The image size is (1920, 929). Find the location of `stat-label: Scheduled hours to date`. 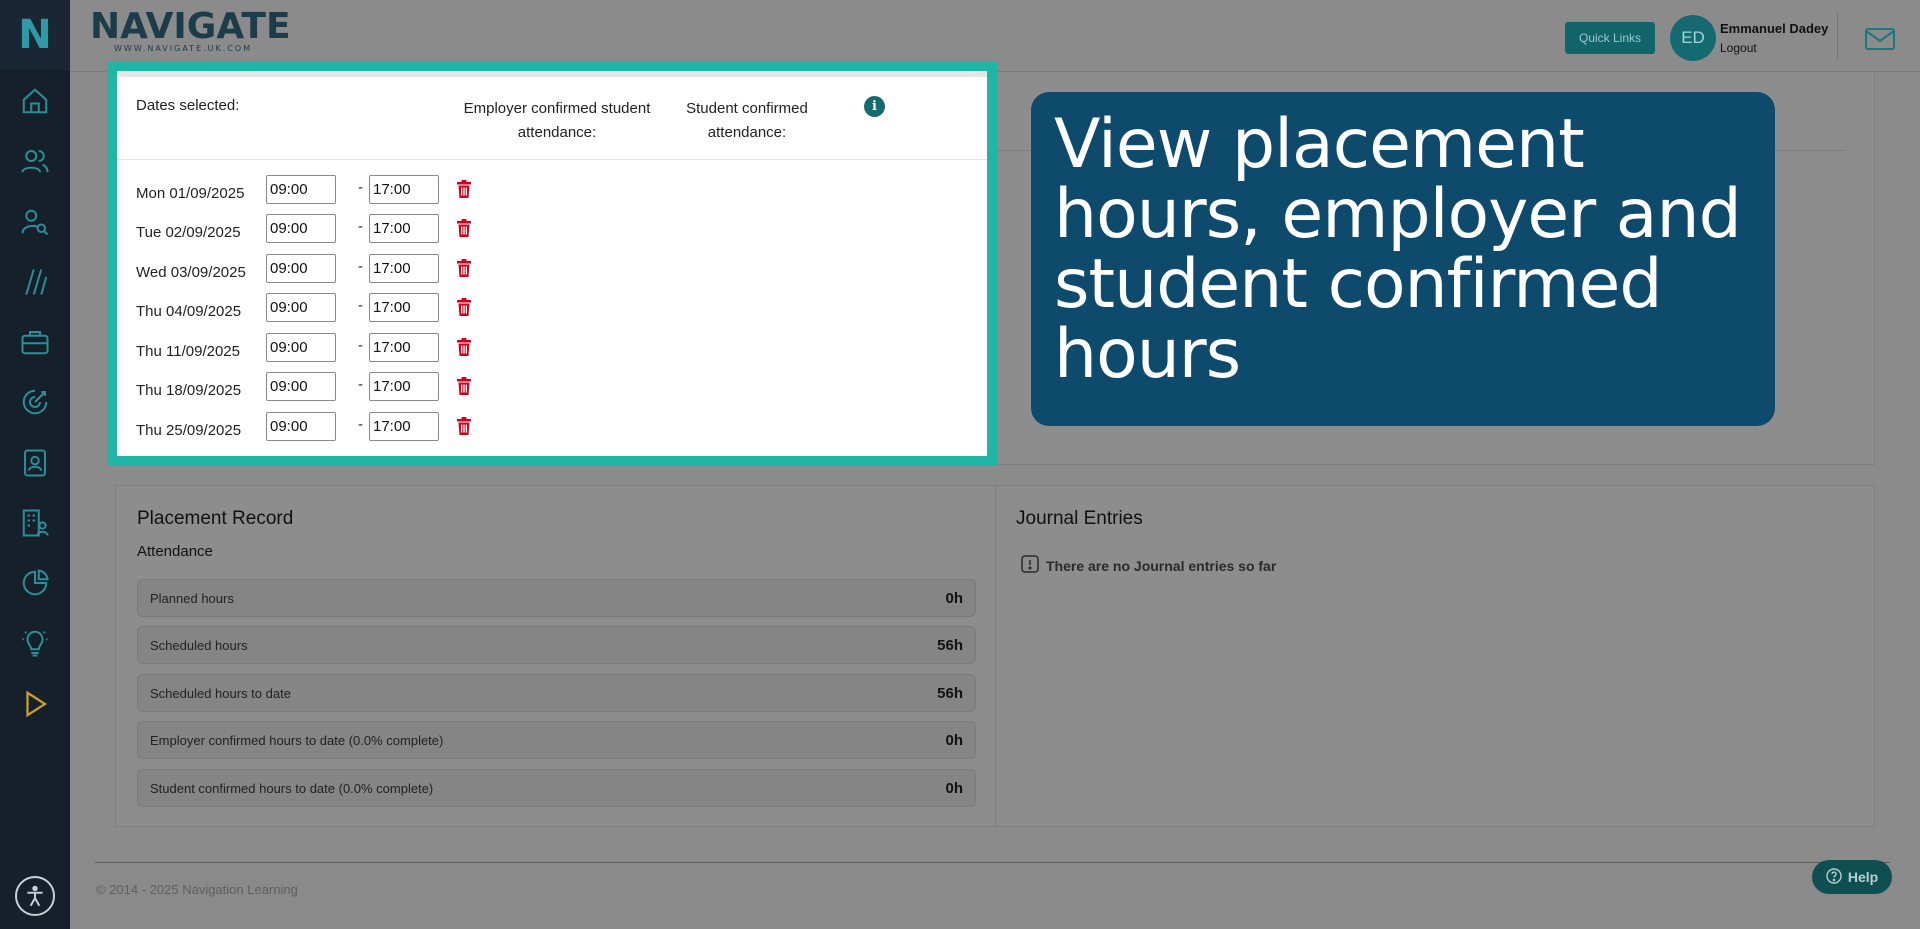

stat-label: Scheduled hours to date is located at coordinates (220, 693).